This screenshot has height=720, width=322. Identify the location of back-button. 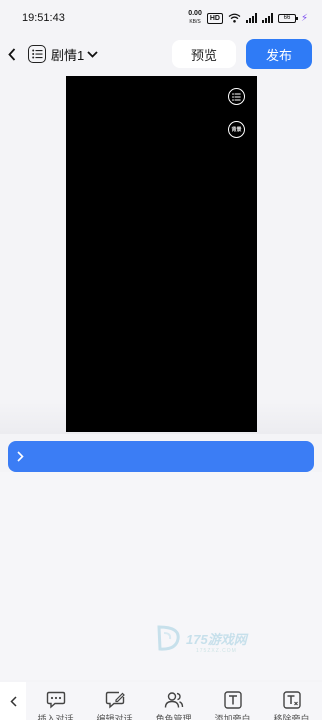
(14, 54).